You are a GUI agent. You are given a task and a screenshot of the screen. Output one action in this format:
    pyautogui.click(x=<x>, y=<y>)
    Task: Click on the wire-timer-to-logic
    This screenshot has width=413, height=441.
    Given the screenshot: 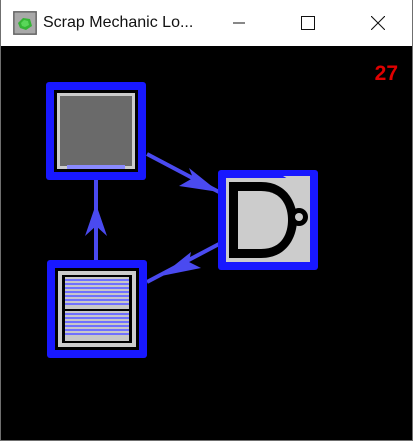 What is the action you would take?
    pyautogui.click(x=183, y=173)
    